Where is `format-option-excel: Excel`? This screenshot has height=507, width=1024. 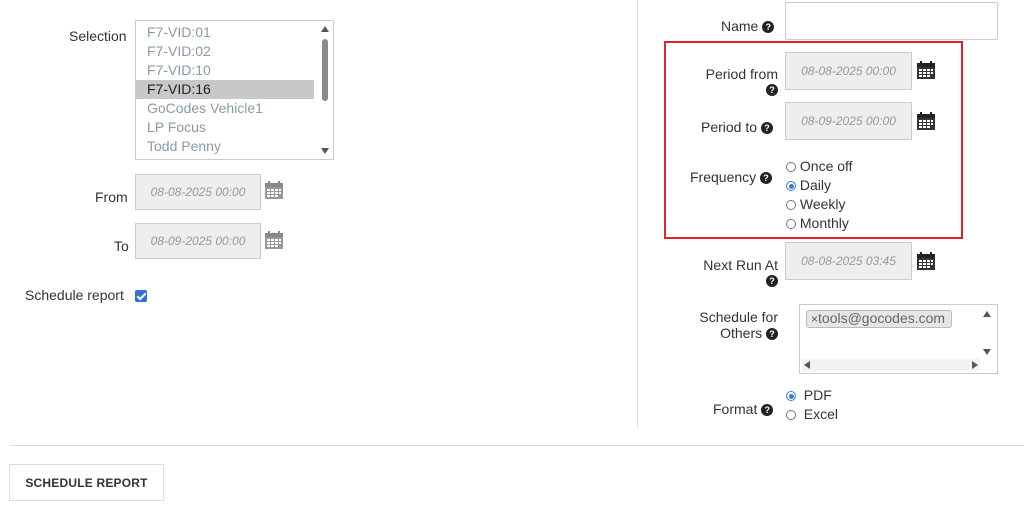 format-option-excel: Excel is located at coordinates (812, 414).